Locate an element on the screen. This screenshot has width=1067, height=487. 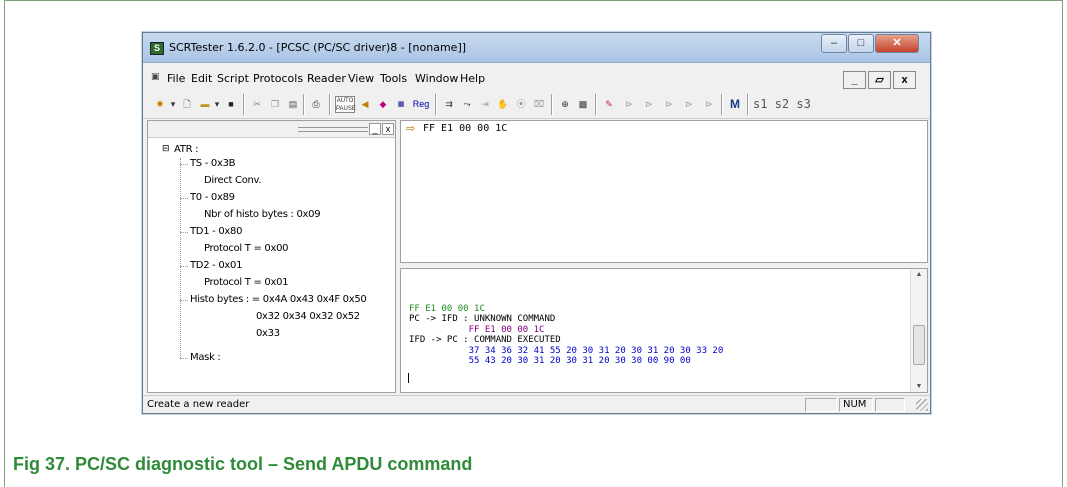
scroll-up-icon: ▲ is located at coordinates (919, 274).